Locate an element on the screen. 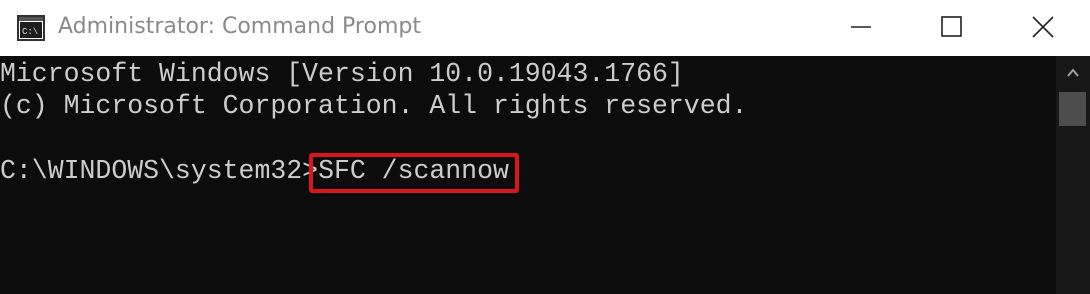  minimize-button is located at coordinates (861, 28).